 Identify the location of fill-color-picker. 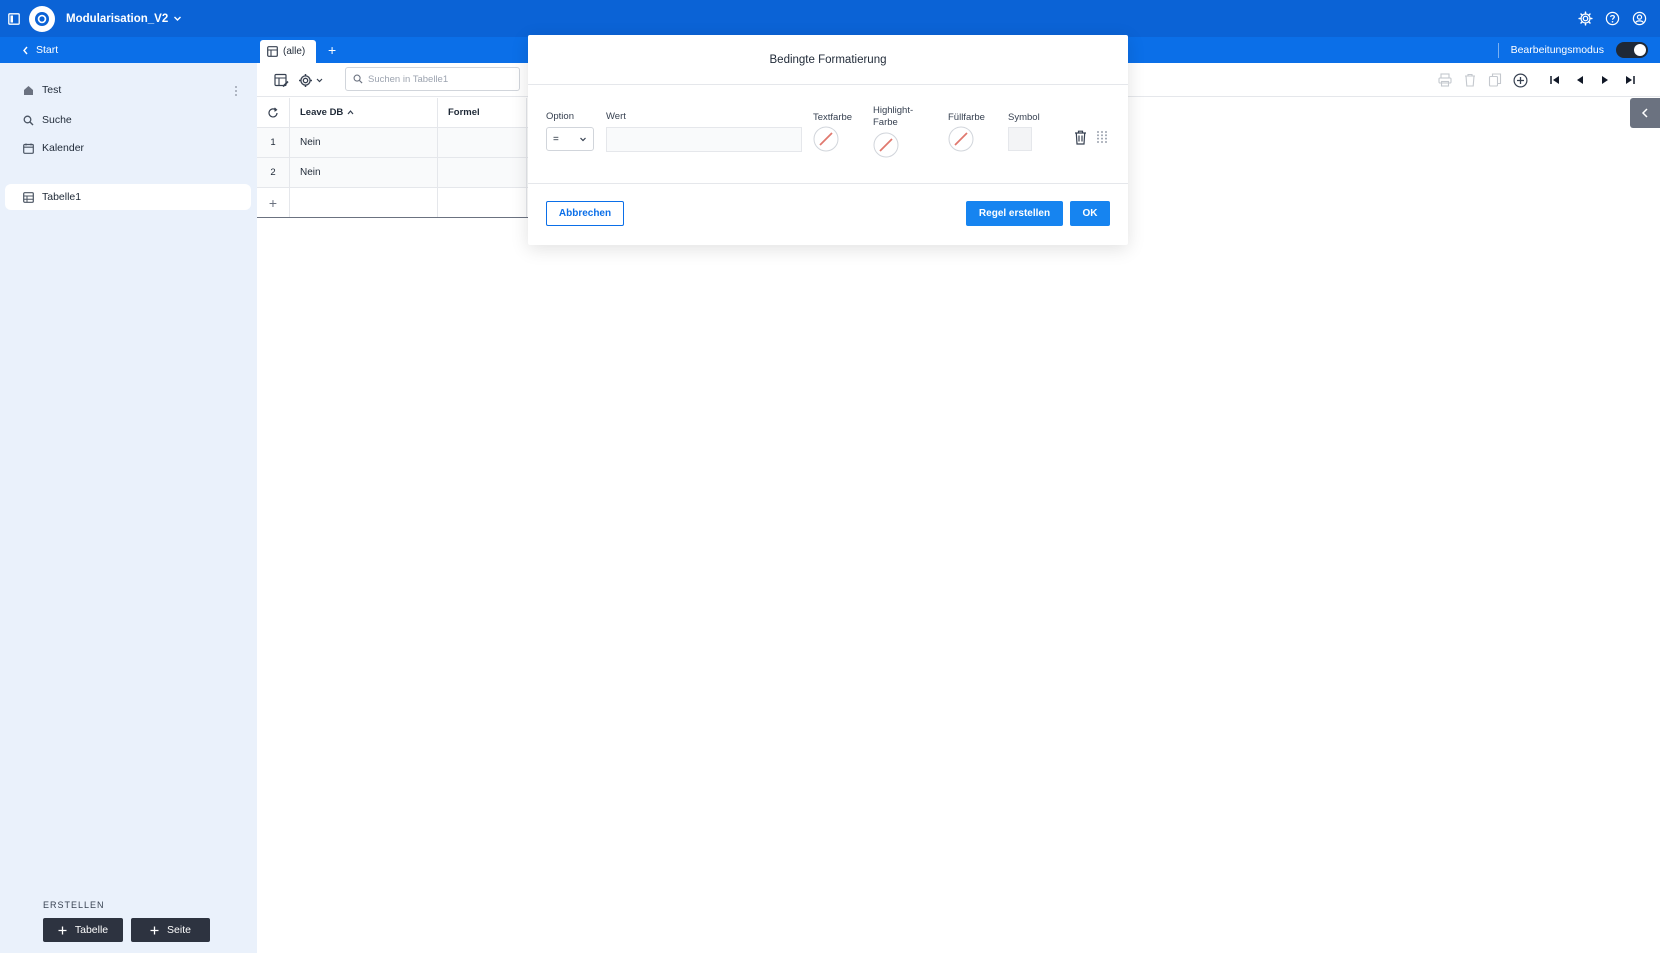
(961, 139).